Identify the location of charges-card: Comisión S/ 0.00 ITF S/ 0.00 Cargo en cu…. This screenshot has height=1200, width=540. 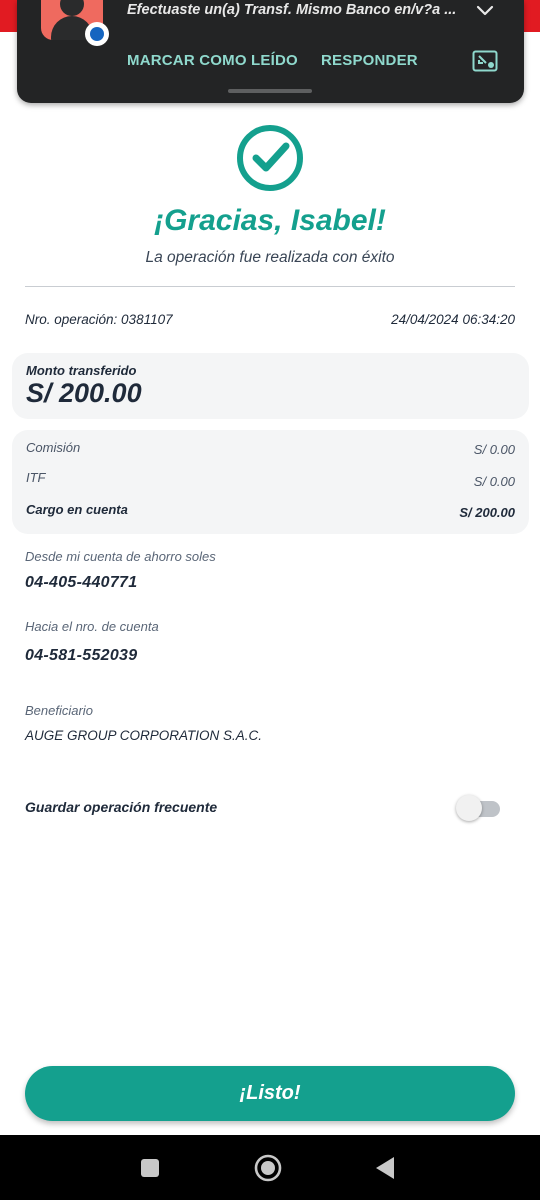
(270, 482).